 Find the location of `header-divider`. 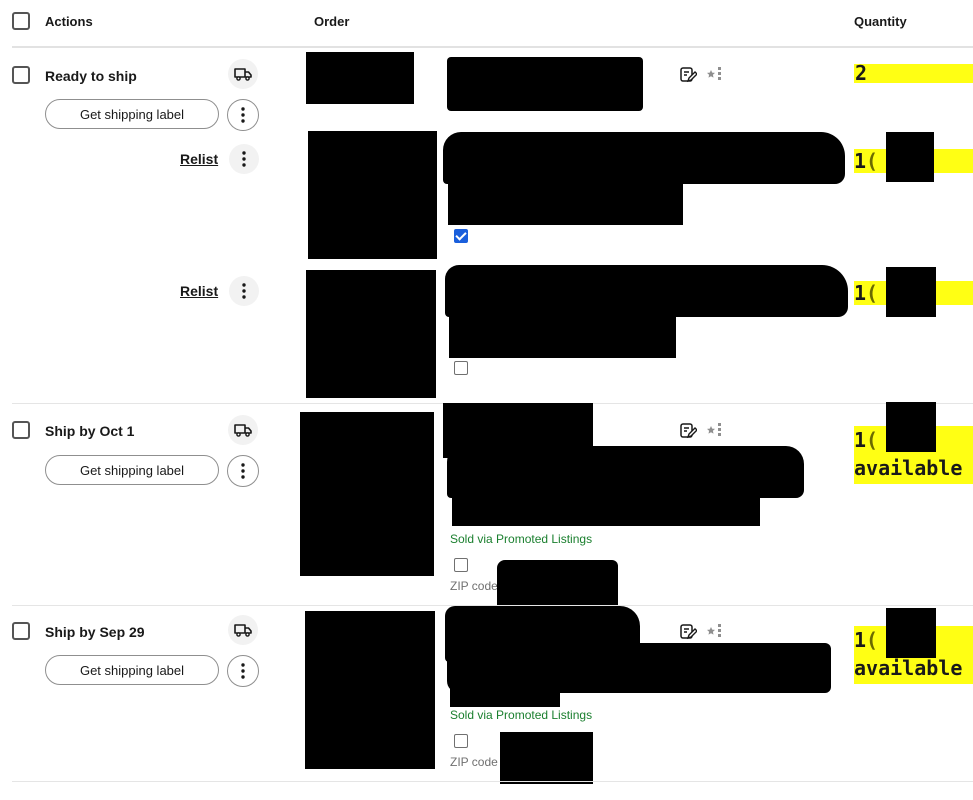

header-divider is located at coordinates (492, 47).